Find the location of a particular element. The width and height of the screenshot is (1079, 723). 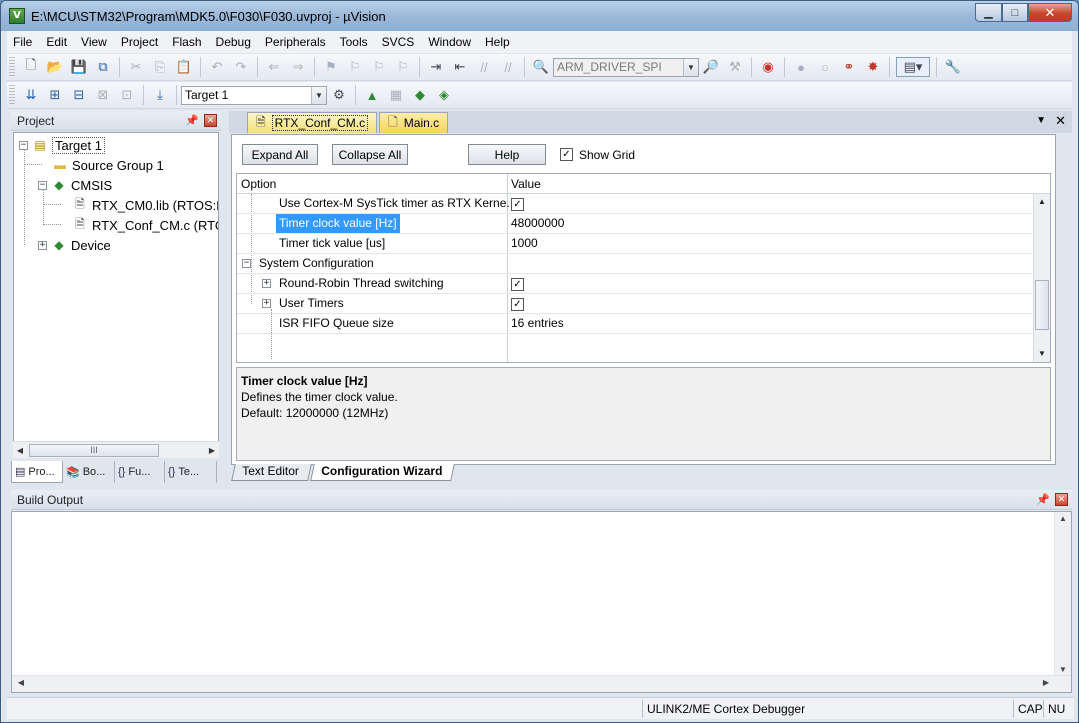

indent-icon: ⇥ is located at coordinates (436, 67).